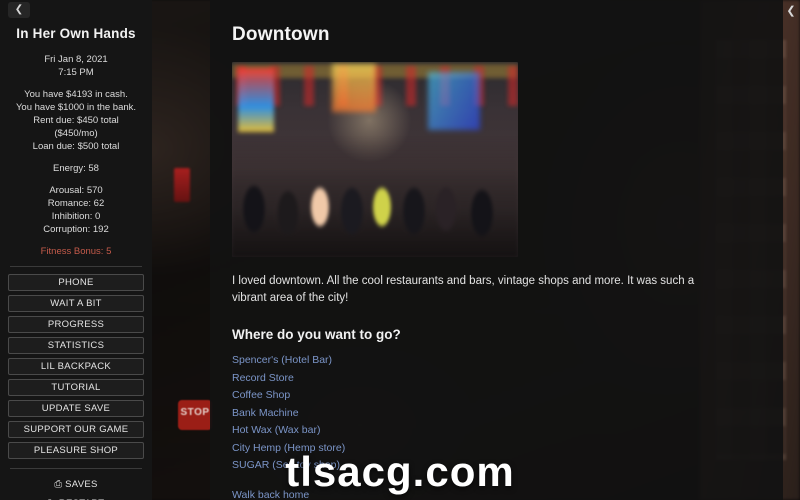 This screenshot has height=500, width=800. I want to click on status-time: 7:15 PM, so click(76, 72).